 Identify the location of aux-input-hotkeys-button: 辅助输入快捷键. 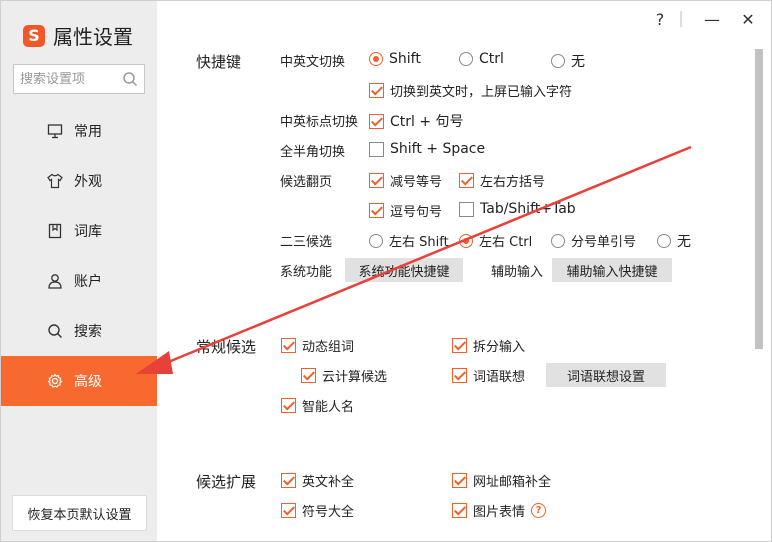
(612, 270).